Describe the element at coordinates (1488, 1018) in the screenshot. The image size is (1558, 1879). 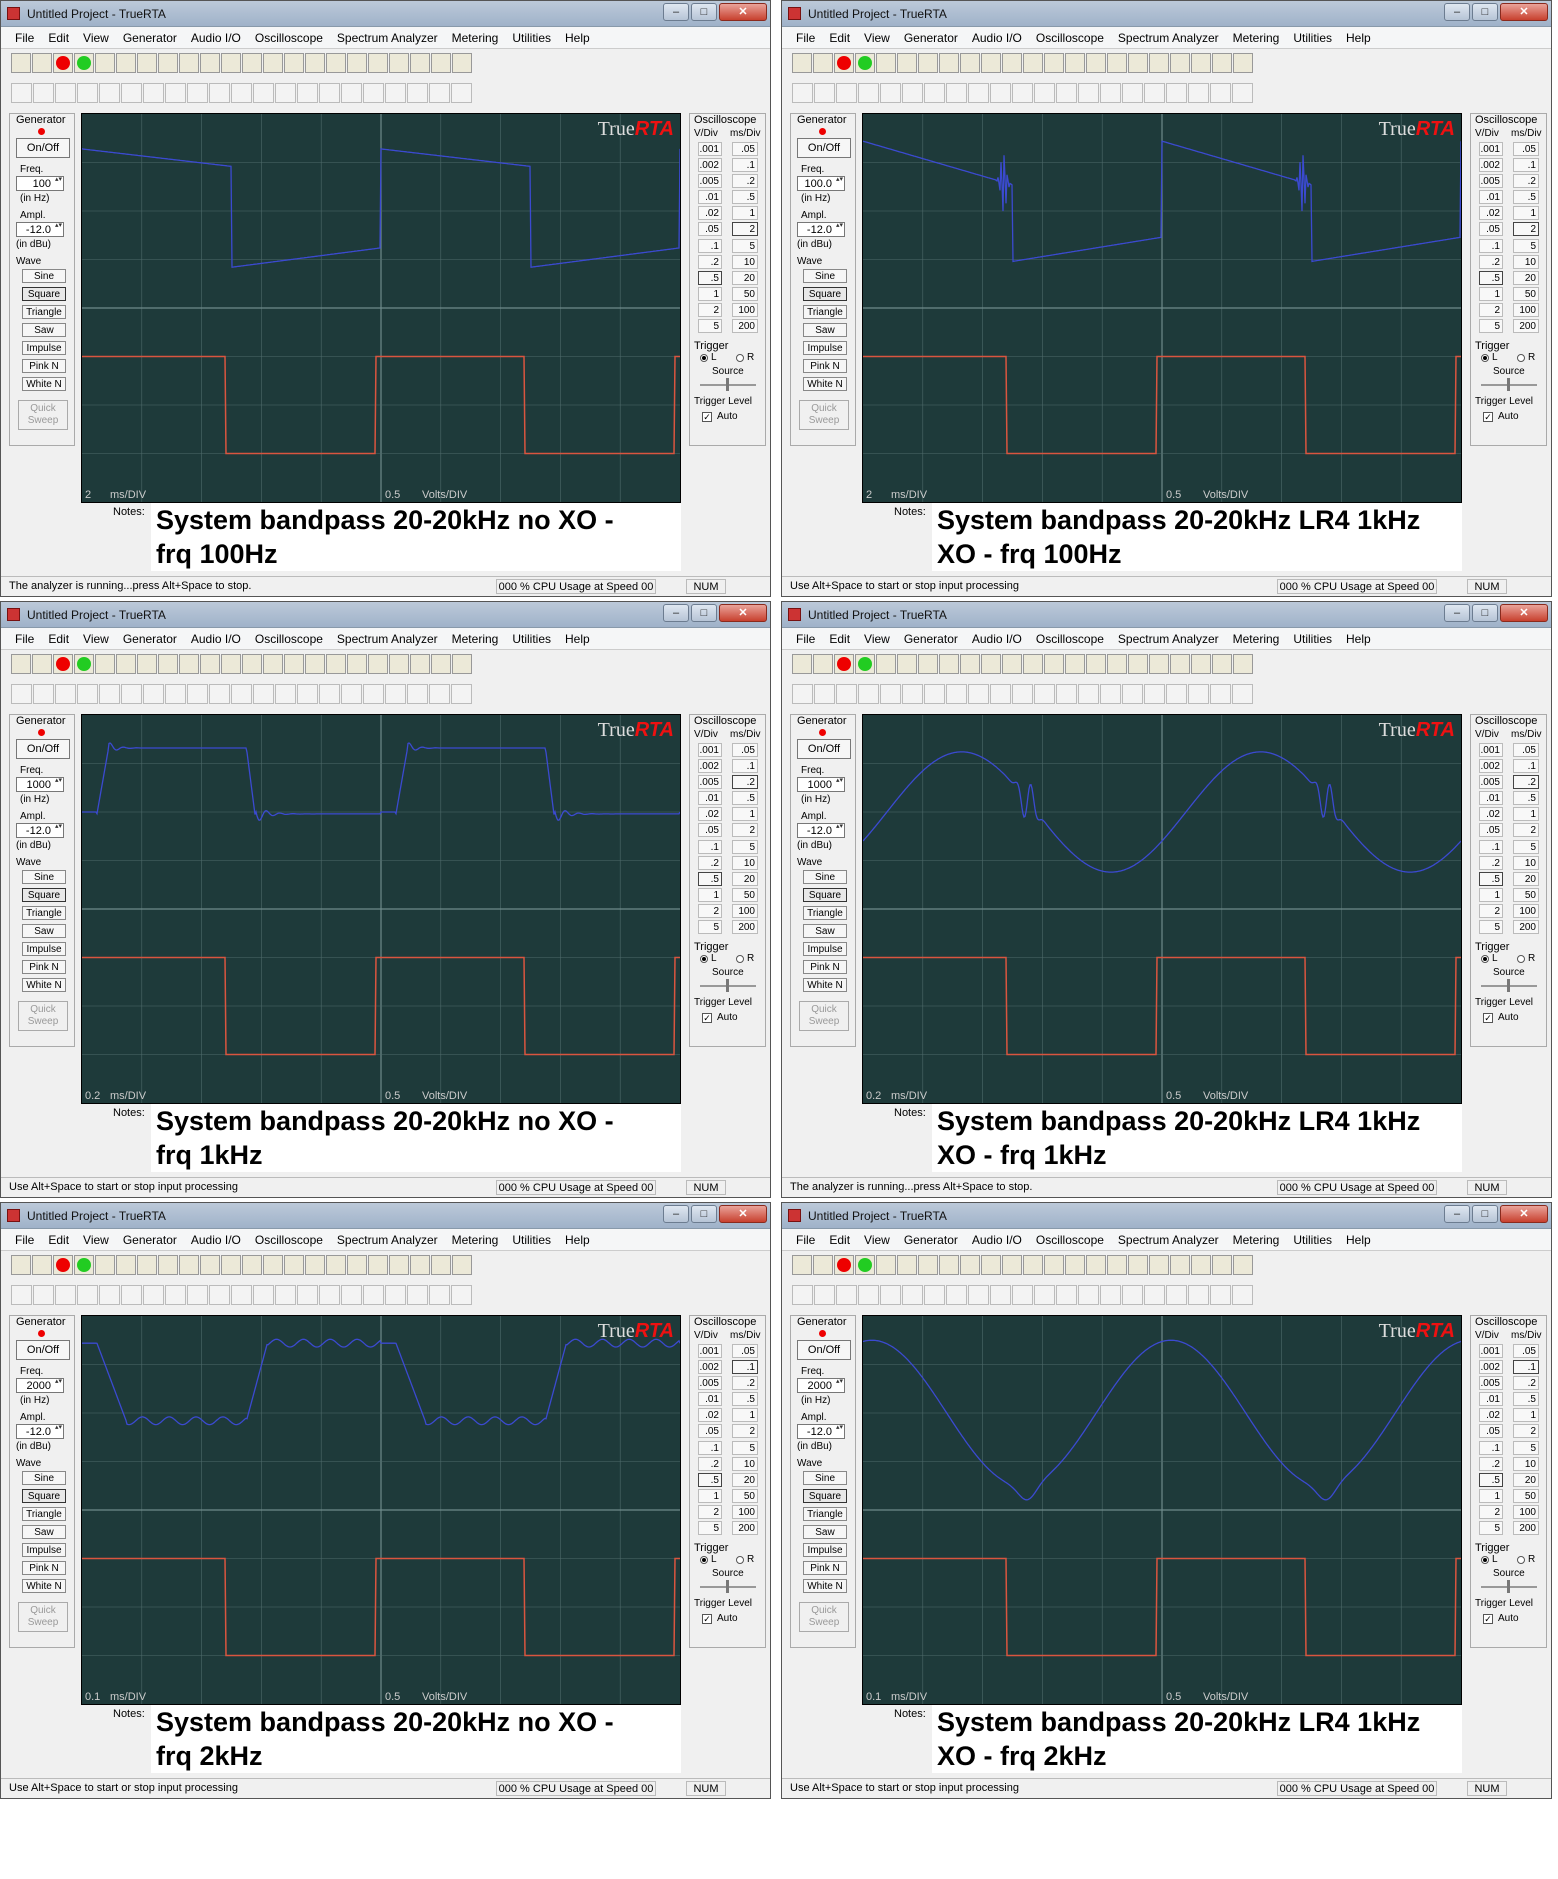
I see `auto-checkbox: ✓` at that location.